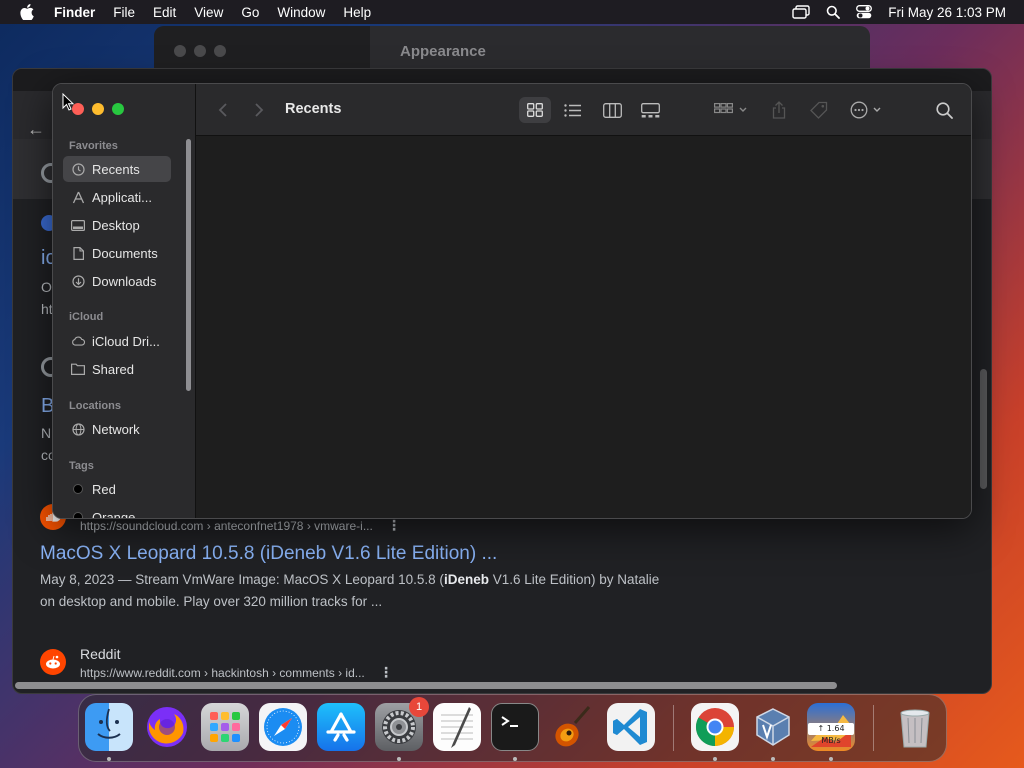 This screenshot has width=1024, height=768. I want to click on applications-icon, so click(78, 197).